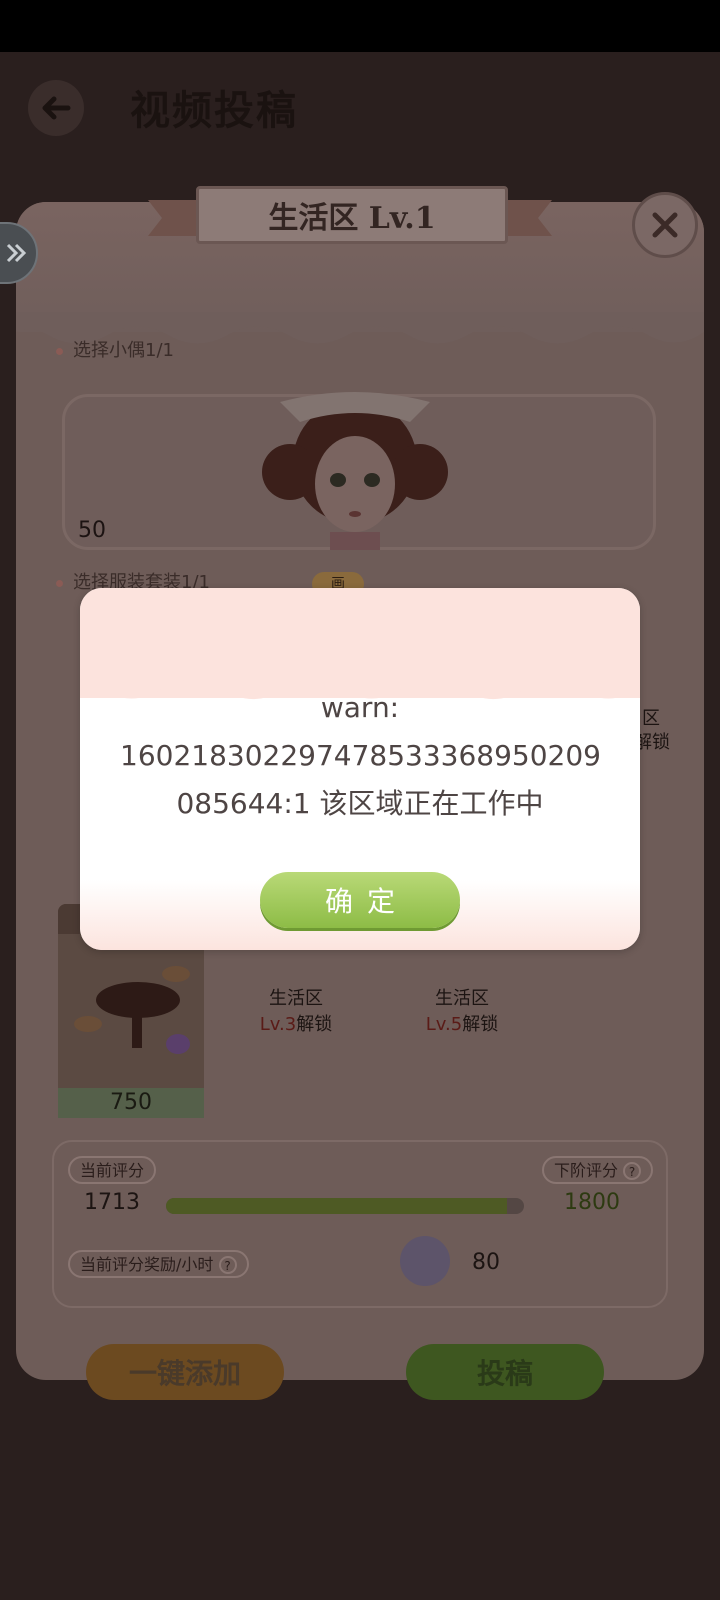 This screenshot has width=720, height=1600. What do you see at coordinates (112, 1170) in the screenshot?
I see `current-score-label: 当前评分` at bounding box center [112, 1170].